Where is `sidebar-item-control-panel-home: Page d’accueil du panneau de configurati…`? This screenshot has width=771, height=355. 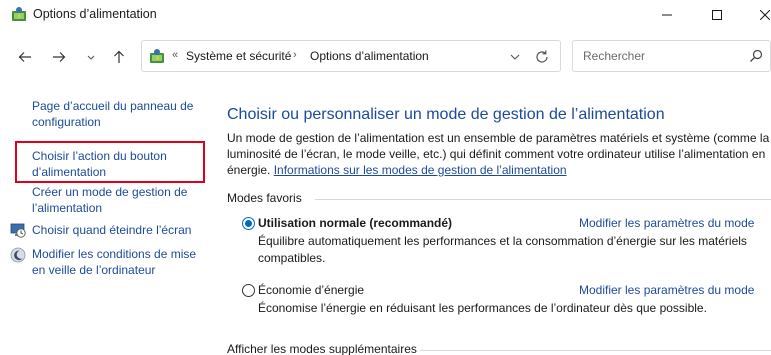 sidebar-item-control-panel-home: Page d’accueil du panneau de configurati… is located at coordinates (119, 114).